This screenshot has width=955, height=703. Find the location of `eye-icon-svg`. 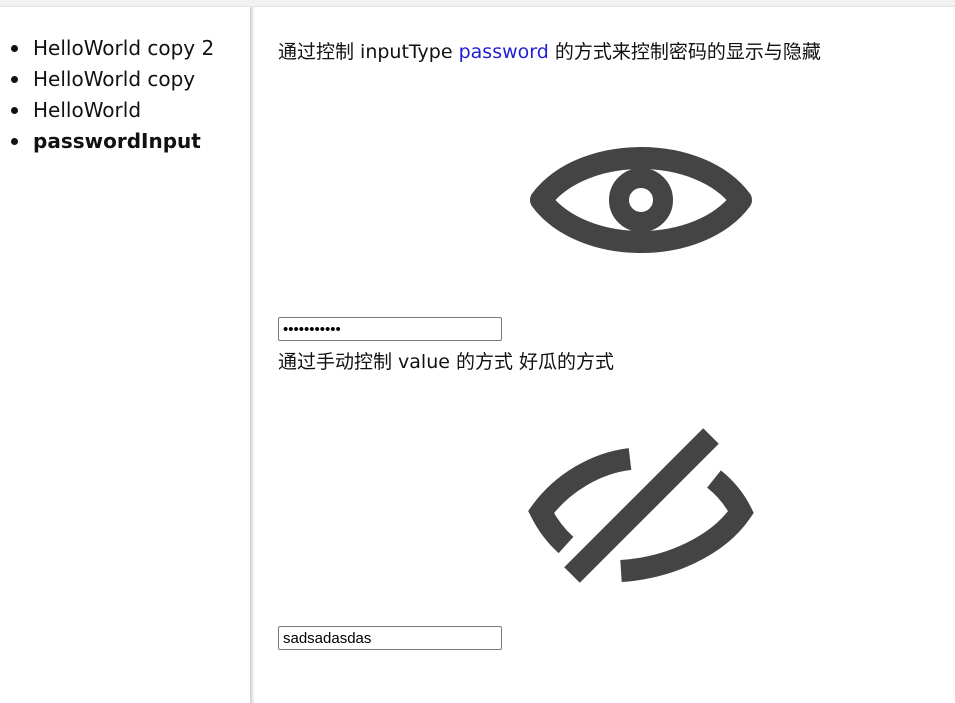

eye-icon-svg is located at coordinates (641, 200).